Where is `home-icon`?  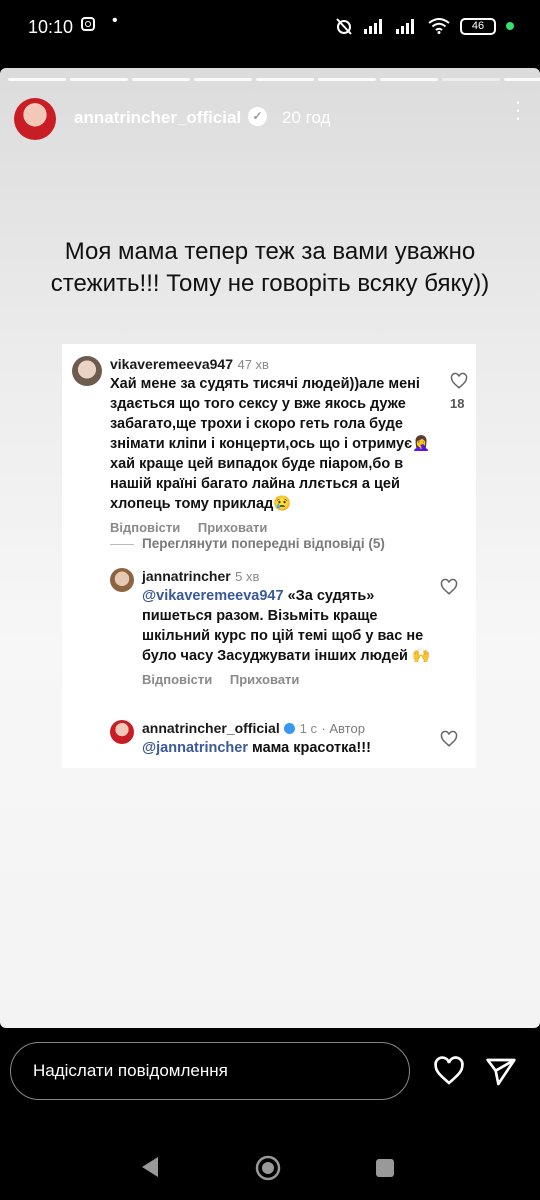 home-icon is located at coordinates (268, 1168).